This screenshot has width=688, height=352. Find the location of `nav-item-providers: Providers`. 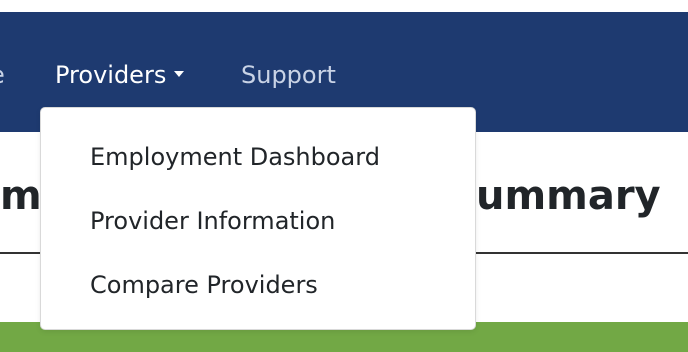

nav-item-providers: Providers is located at coordinates (120, 75).